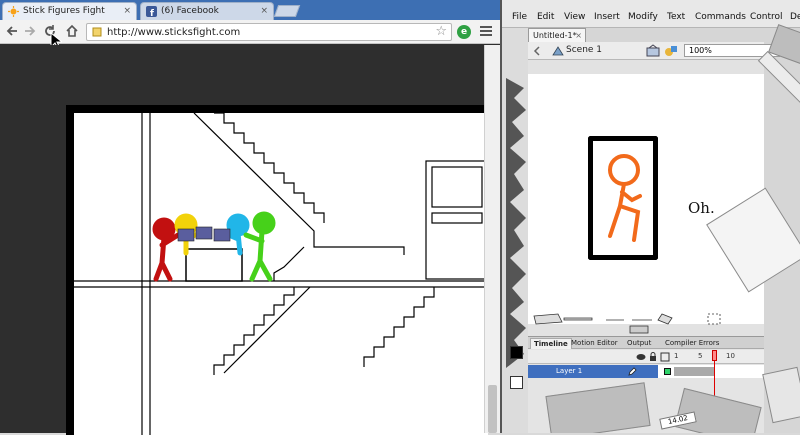  Describe the element at coordinates (13, 11) in the screenshot. I see `sun-favicon-icon` at that location.